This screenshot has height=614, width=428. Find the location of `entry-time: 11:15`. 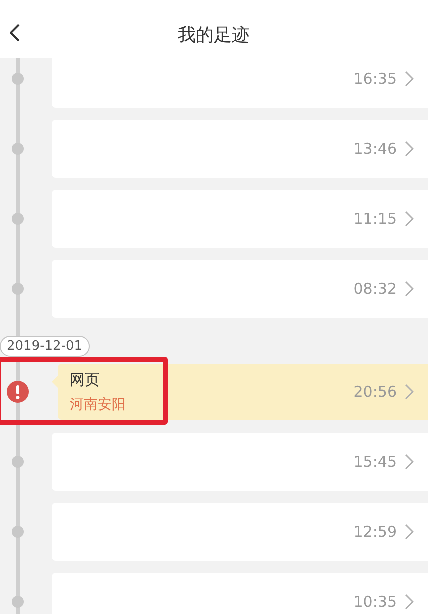

entry-time: 11:15 is located at coordinates (375, 219).